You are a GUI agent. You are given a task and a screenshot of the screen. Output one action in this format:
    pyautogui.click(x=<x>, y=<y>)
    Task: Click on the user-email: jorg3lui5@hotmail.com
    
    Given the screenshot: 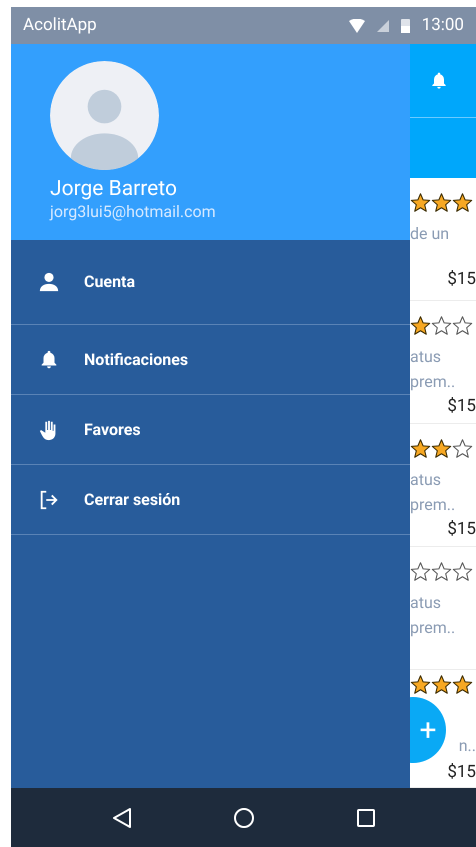 What is the action you would take?
    pyautogui.click(x=133, y=212)
    